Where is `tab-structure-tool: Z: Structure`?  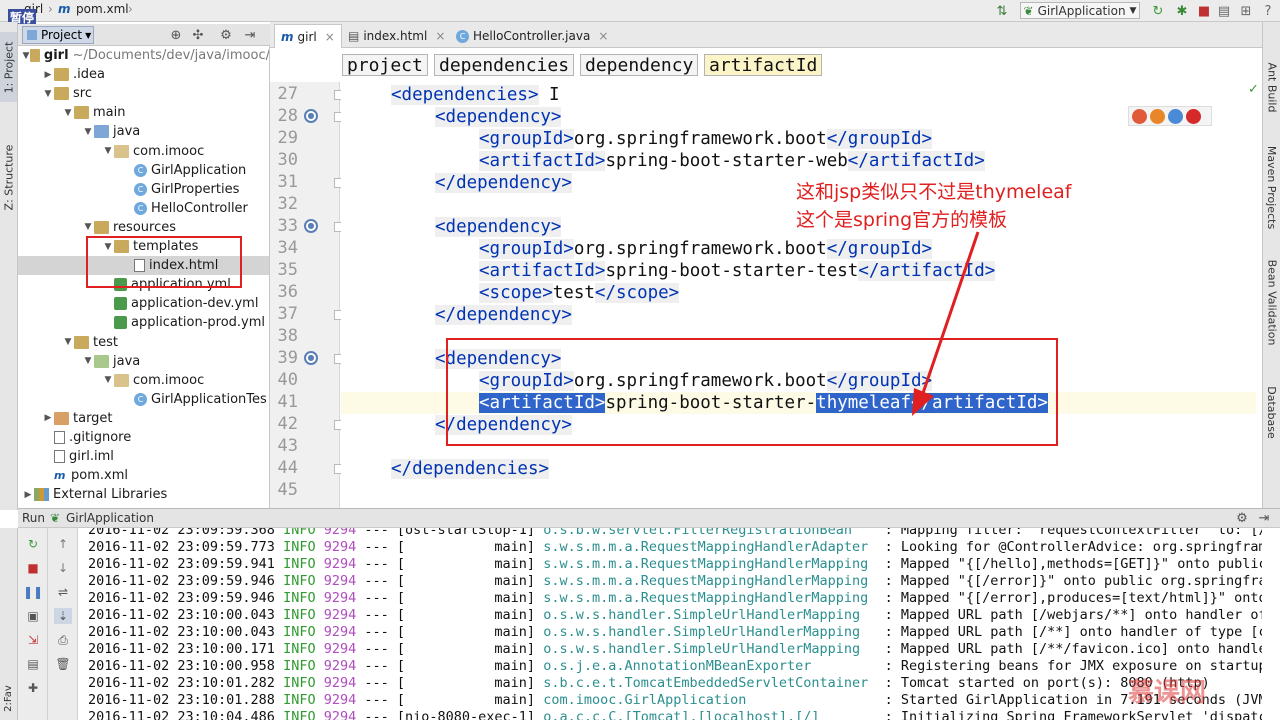 tab-structure-tool: Z: Structure is located at coordinates (8, 177).